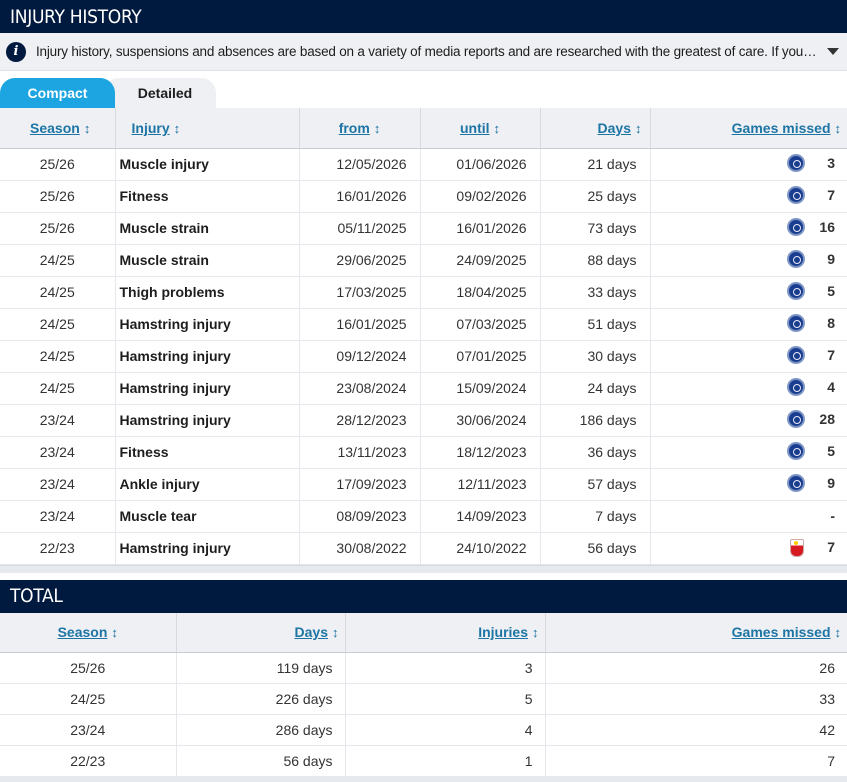 The height and width of the screenshot is (782, 847). What do you see at coordinates (83, 632) in the screenshot?
I see `total-col-season-label: Season` at bounding box center [83, 632].